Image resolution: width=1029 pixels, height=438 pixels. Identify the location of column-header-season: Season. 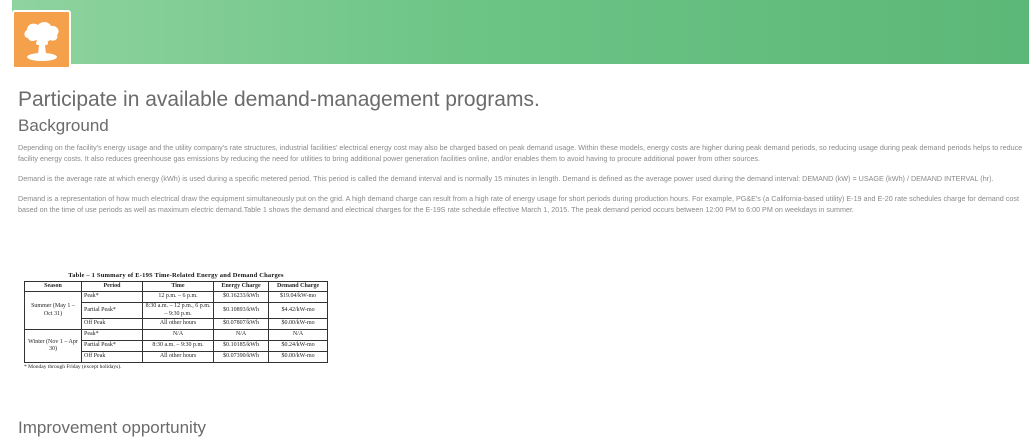
(53, 286).